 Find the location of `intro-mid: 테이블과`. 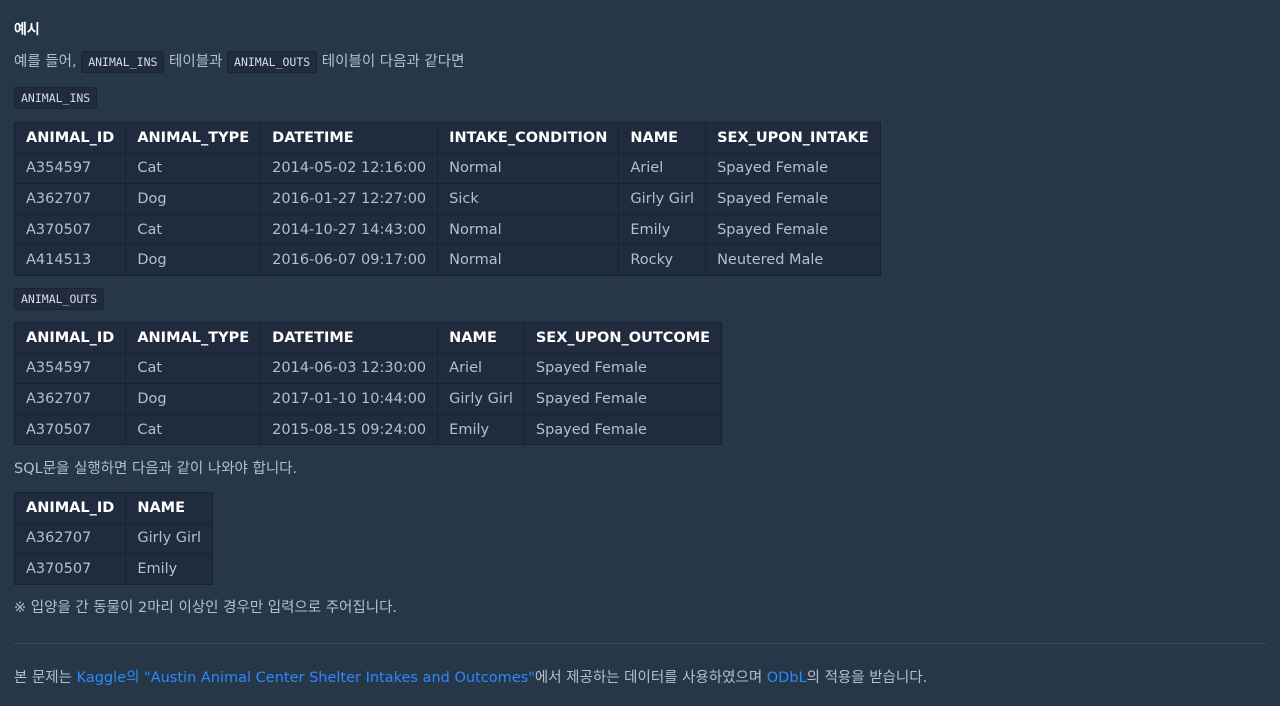

intro-mid: 테이블과 is located at coordinates (196, 62).